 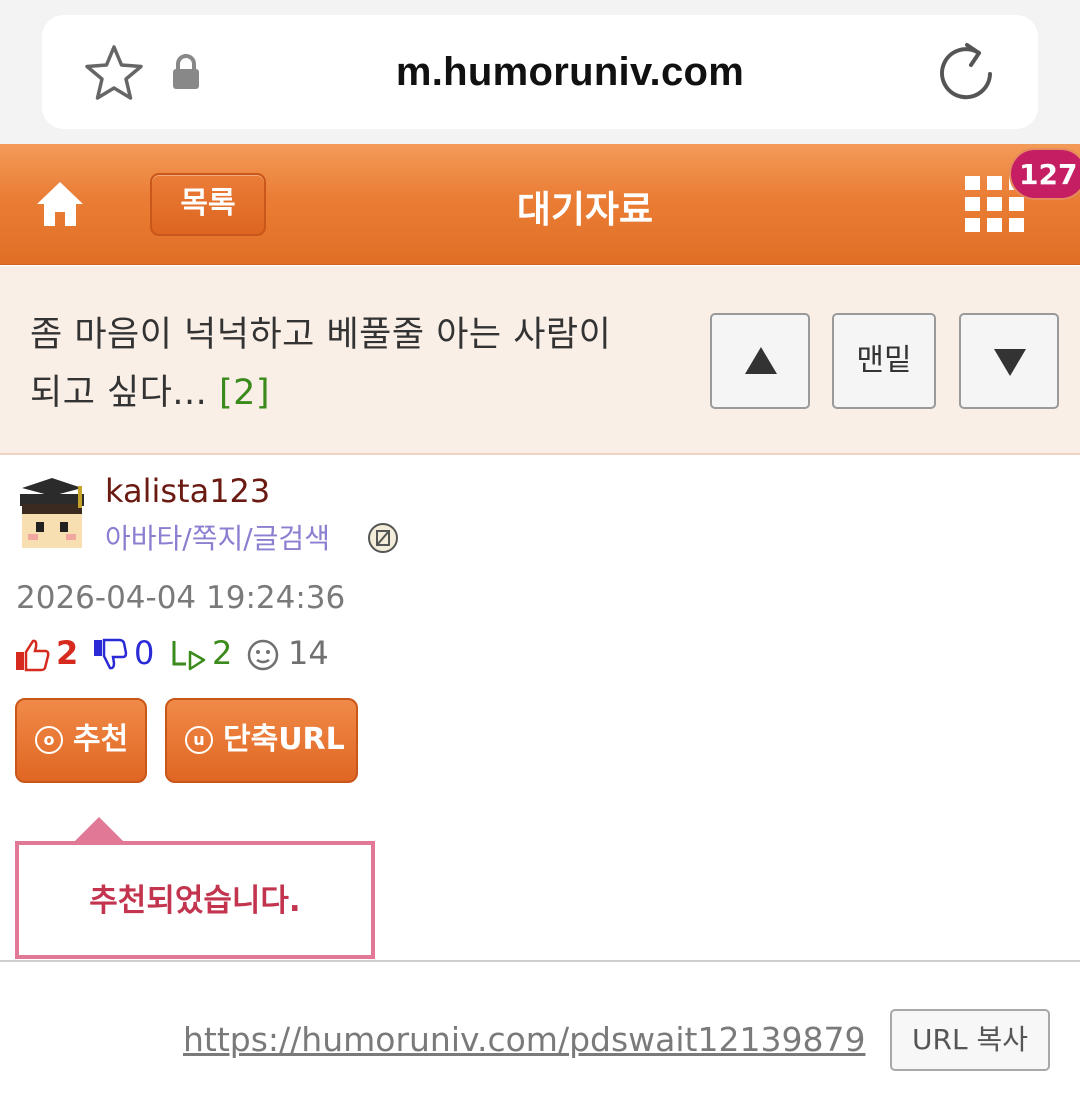 I want to click on author-name: kalista123, so click(x=187, y=491).